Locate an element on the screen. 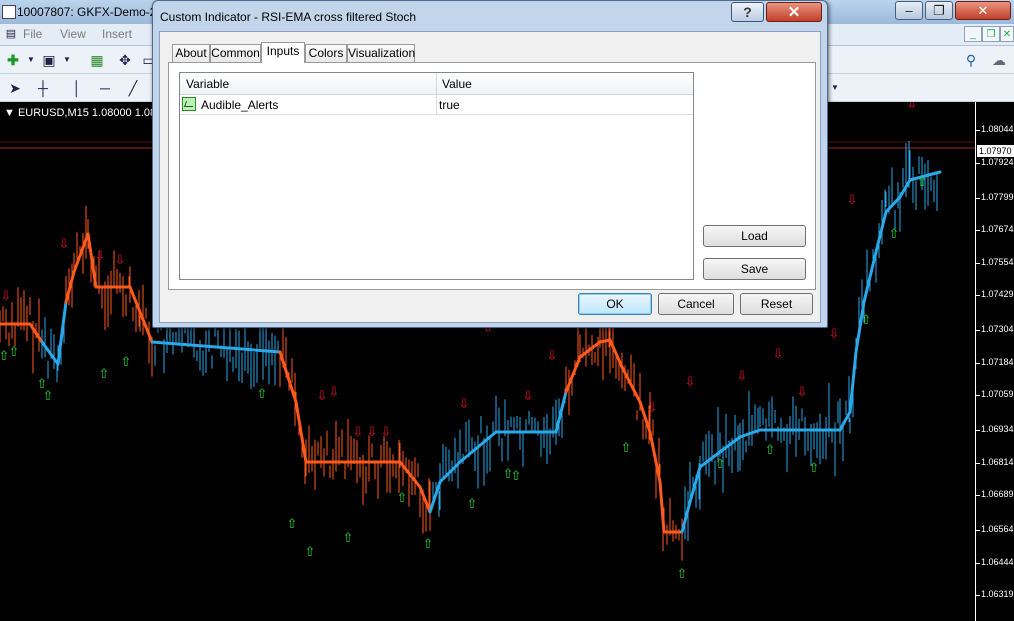 Image resolution: width=1014 pixels, height=621 pixels. cell-separator is located at coordinates (436, 105).